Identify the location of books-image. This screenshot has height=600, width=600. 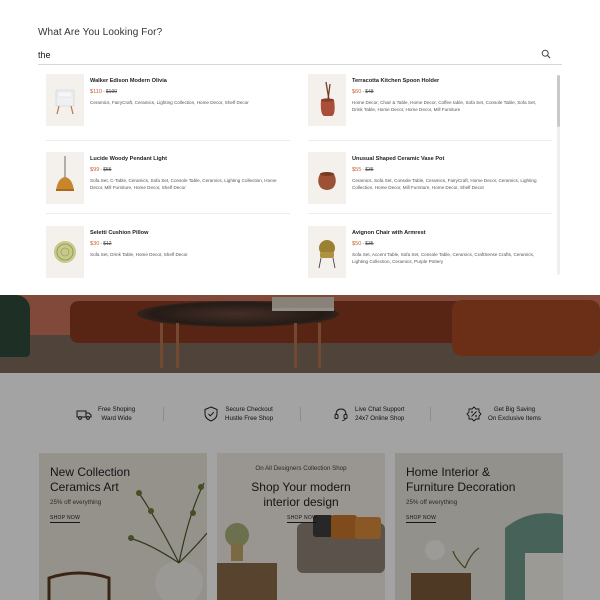
(303, 304).